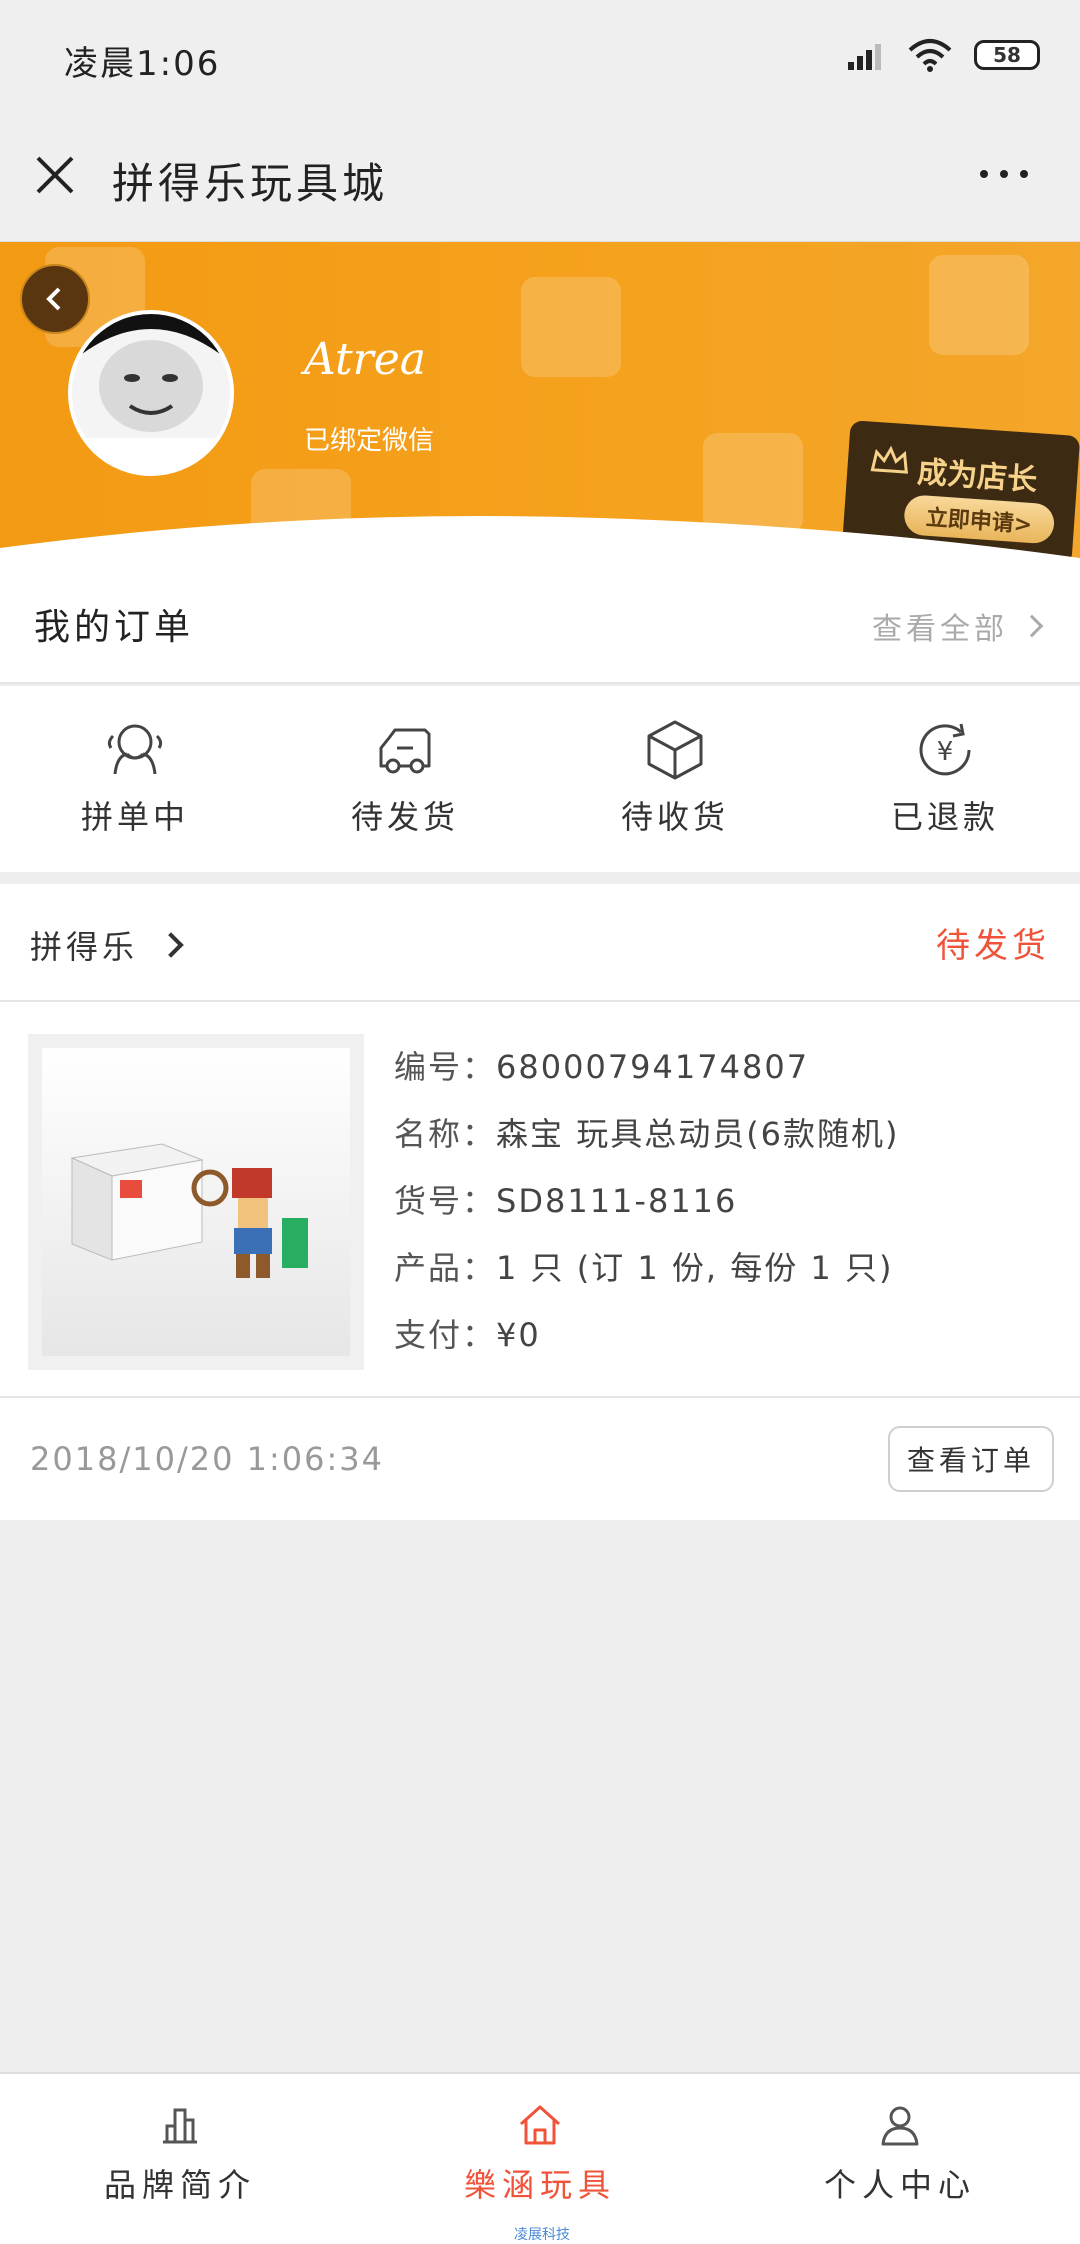  What do you see at coordinates (180, 2126) in the screenshot?
I see `brand-chart-icon` at bounding box center [180, 2126].